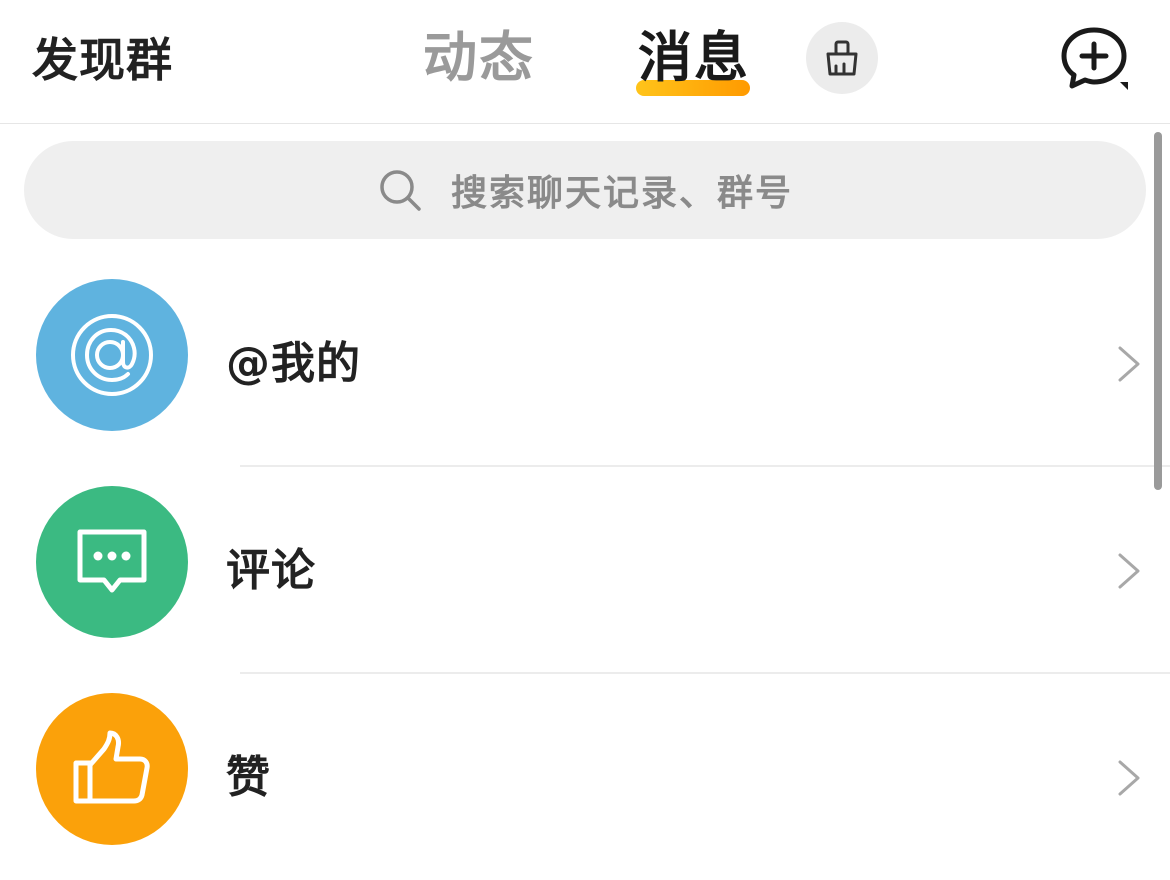  I want to click on comment-icon, so click(112, 561).